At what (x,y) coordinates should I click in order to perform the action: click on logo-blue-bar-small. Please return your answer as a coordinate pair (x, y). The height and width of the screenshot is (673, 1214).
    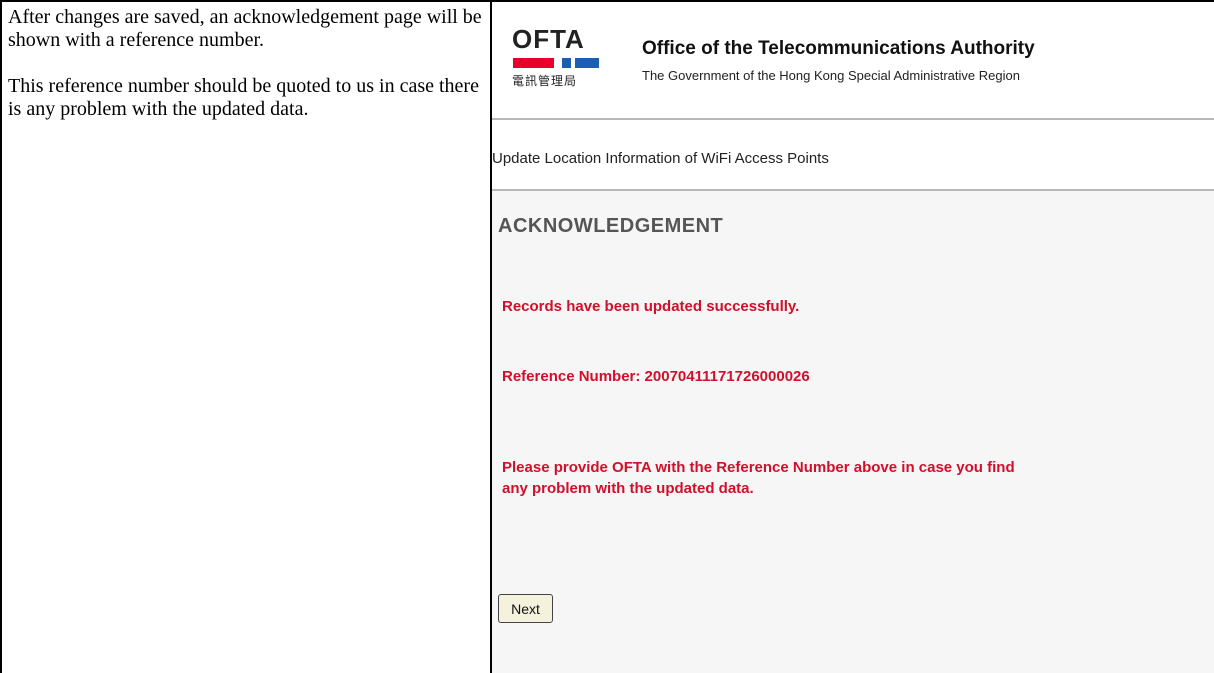
    Looking at the image, I should click on (566, 63).